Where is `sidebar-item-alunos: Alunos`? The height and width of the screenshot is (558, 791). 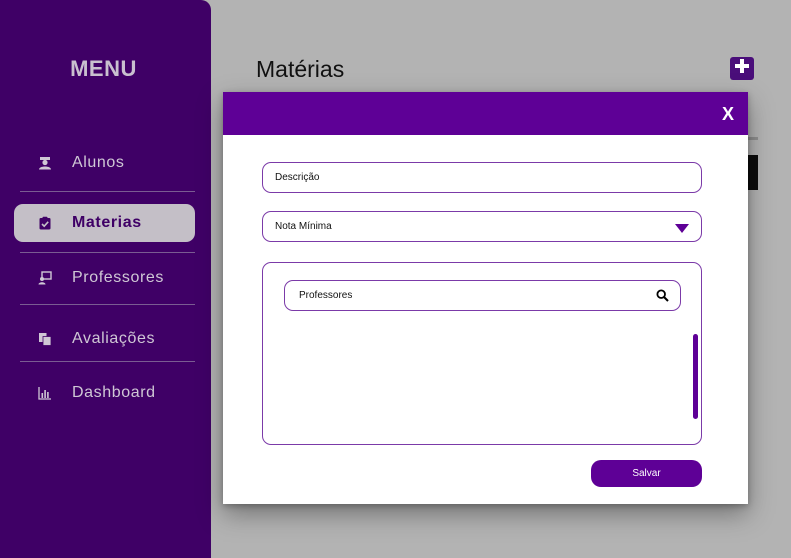
sidebar-item-alunos: Alunos is located at coordinates (104, 163).